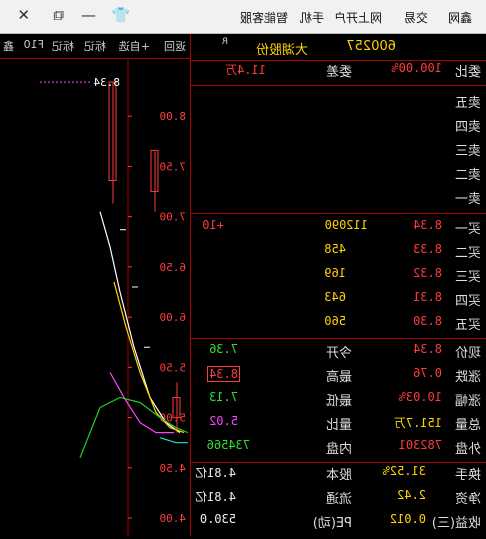  What do you see at coordinates (404, 471) in the screenshot?
I see `fund-value: 31.52%` at bounding box center [404, 471].